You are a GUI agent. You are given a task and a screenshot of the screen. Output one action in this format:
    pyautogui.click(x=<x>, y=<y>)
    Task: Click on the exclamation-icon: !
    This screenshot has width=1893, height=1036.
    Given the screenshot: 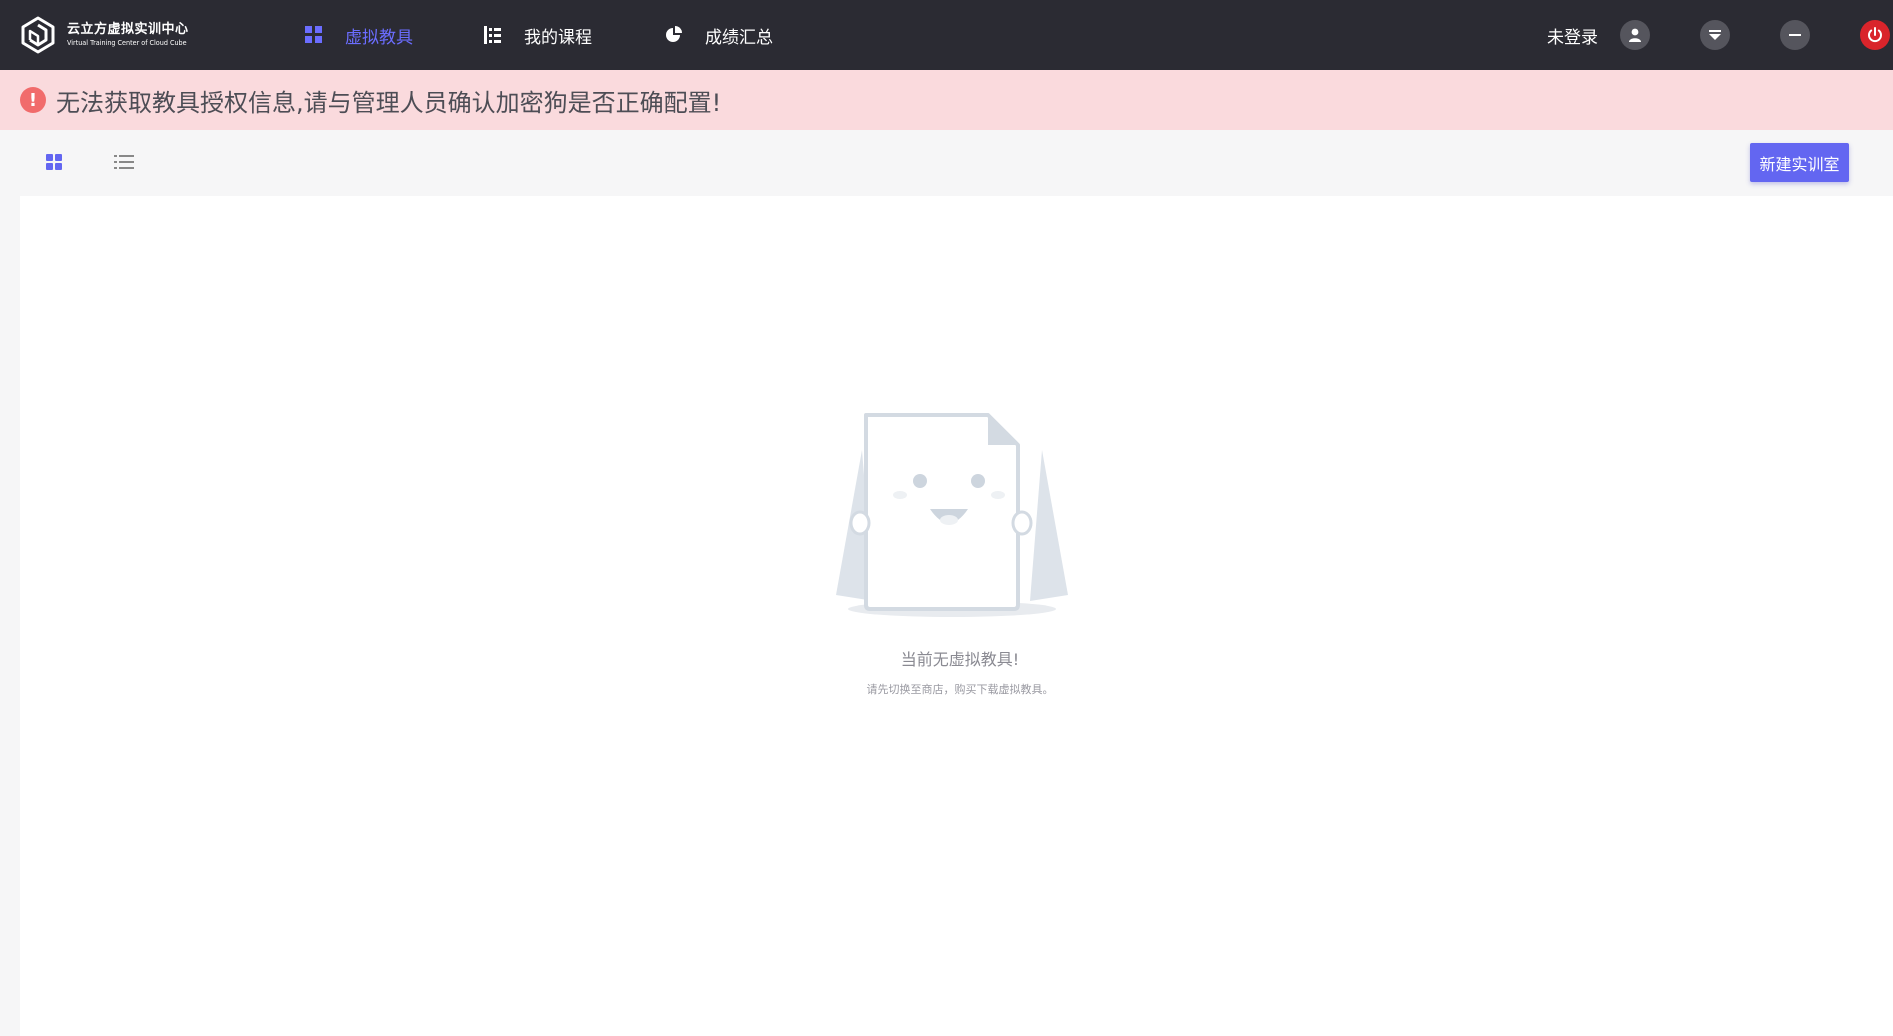 What is the action you would take?
    pyautogui.click(x=33, y=100)
    